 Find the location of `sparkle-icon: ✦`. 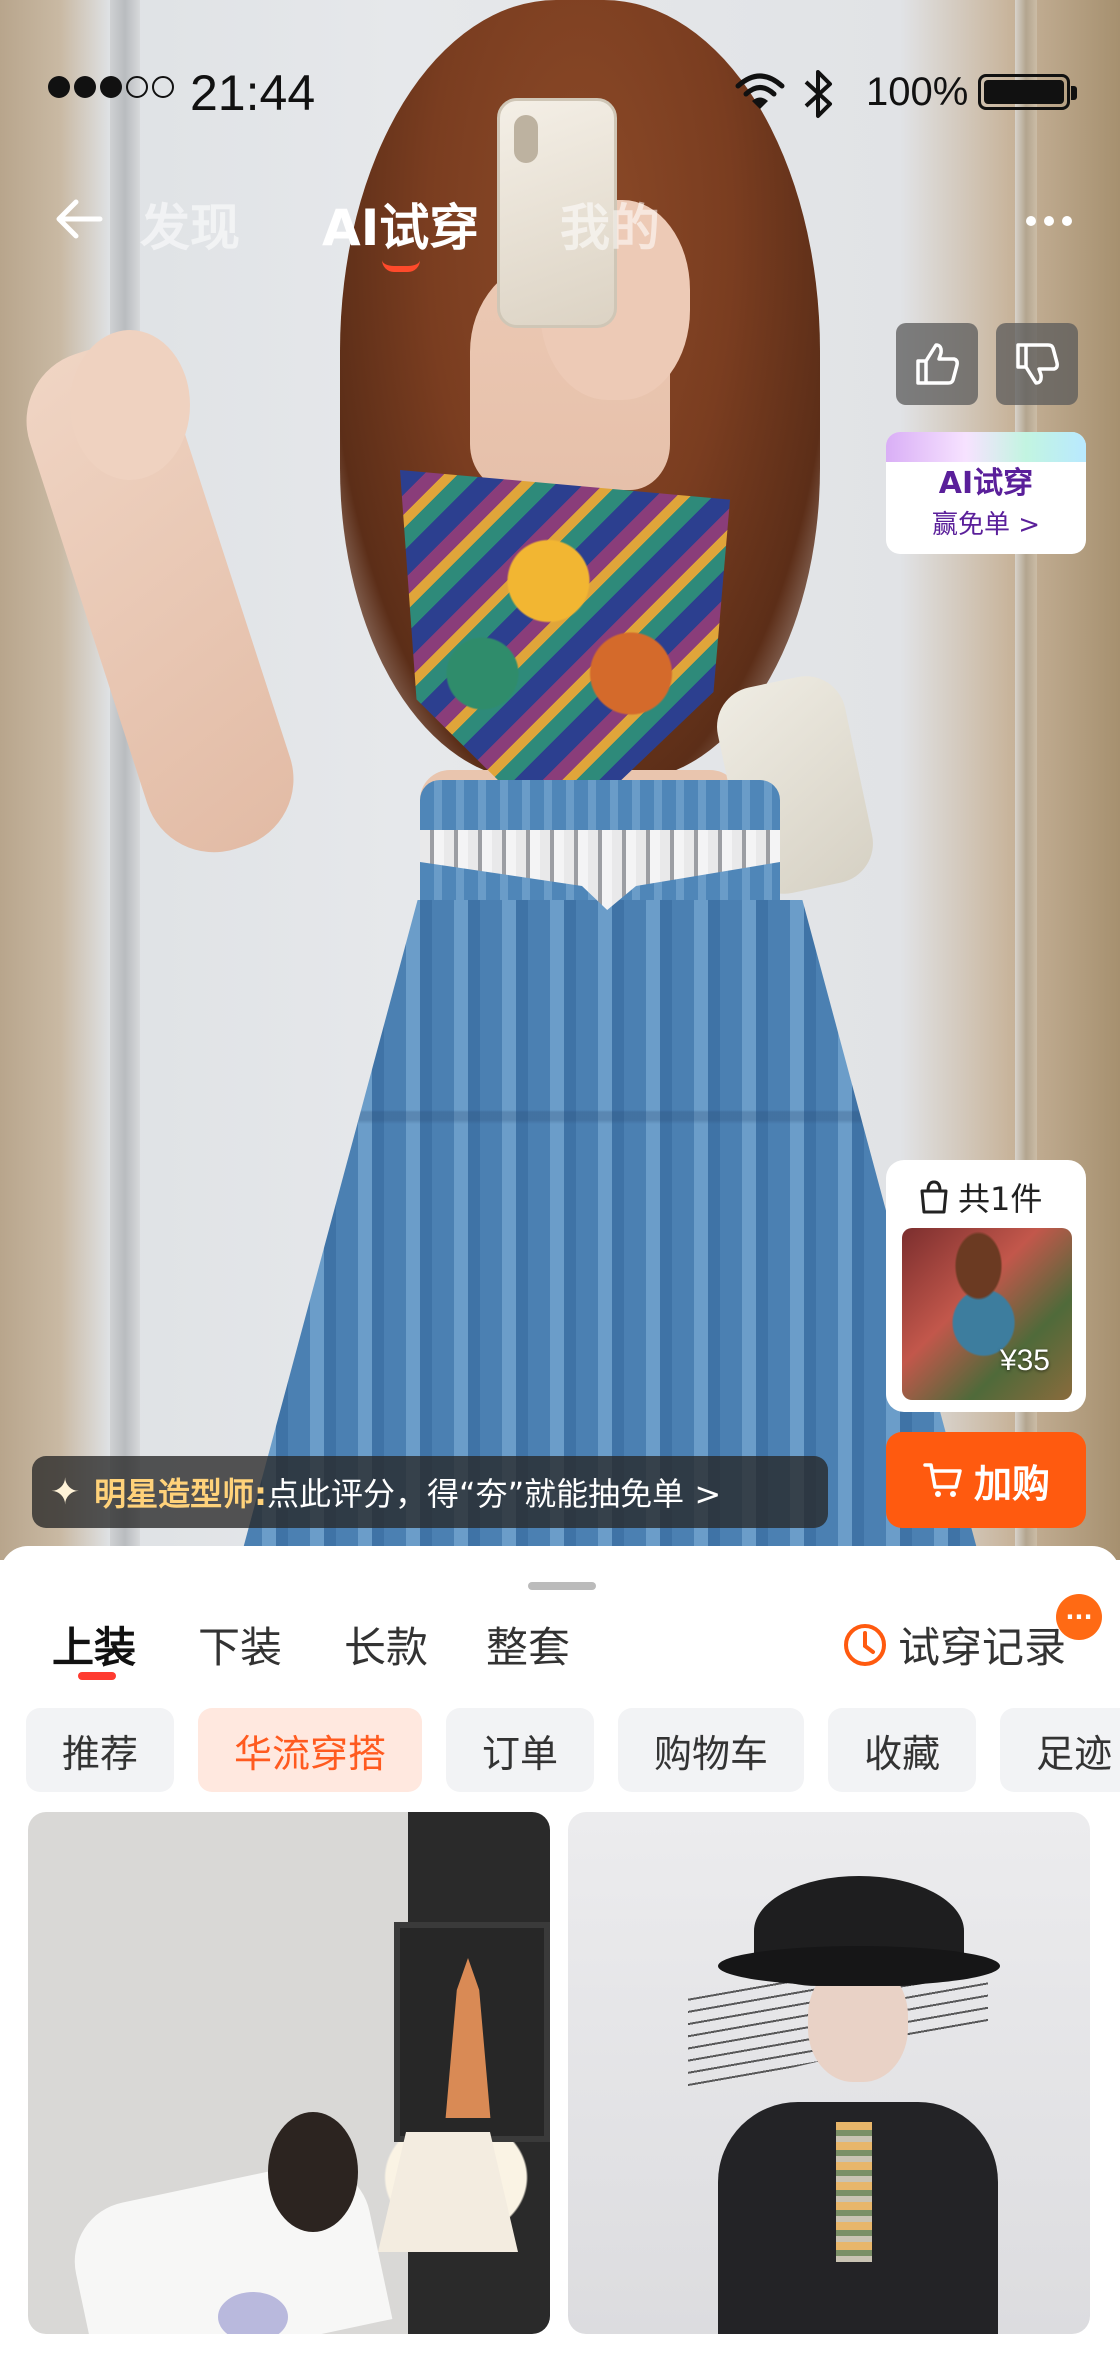

sparkle-icon: ✦ is located at coordinates (65, 1492).